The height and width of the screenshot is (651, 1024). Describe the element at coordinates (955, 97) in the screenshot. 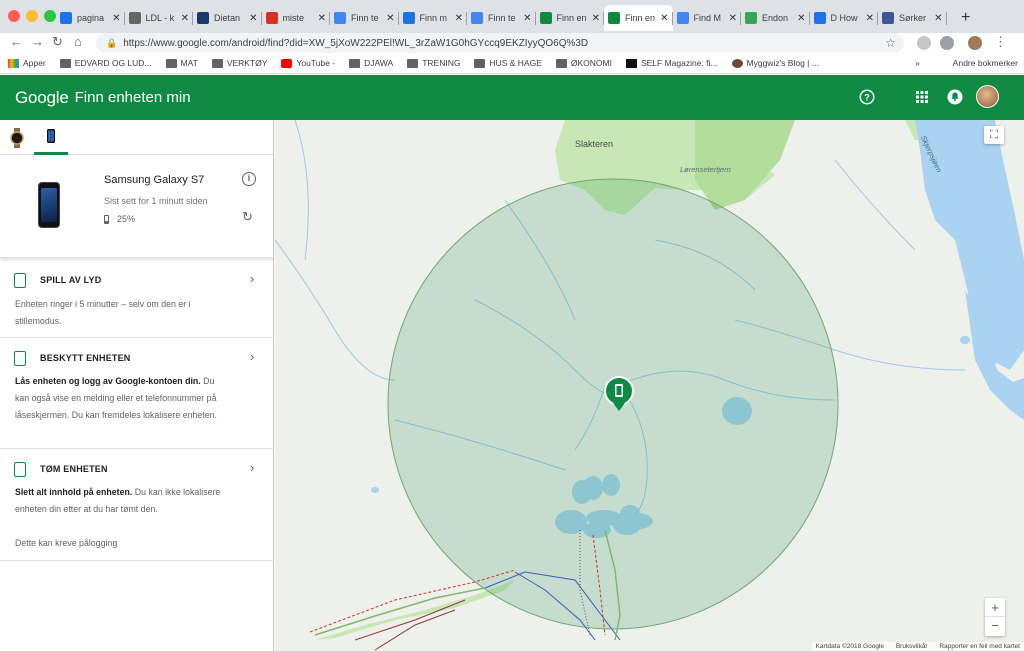

I see `notifications-icon` at that location.